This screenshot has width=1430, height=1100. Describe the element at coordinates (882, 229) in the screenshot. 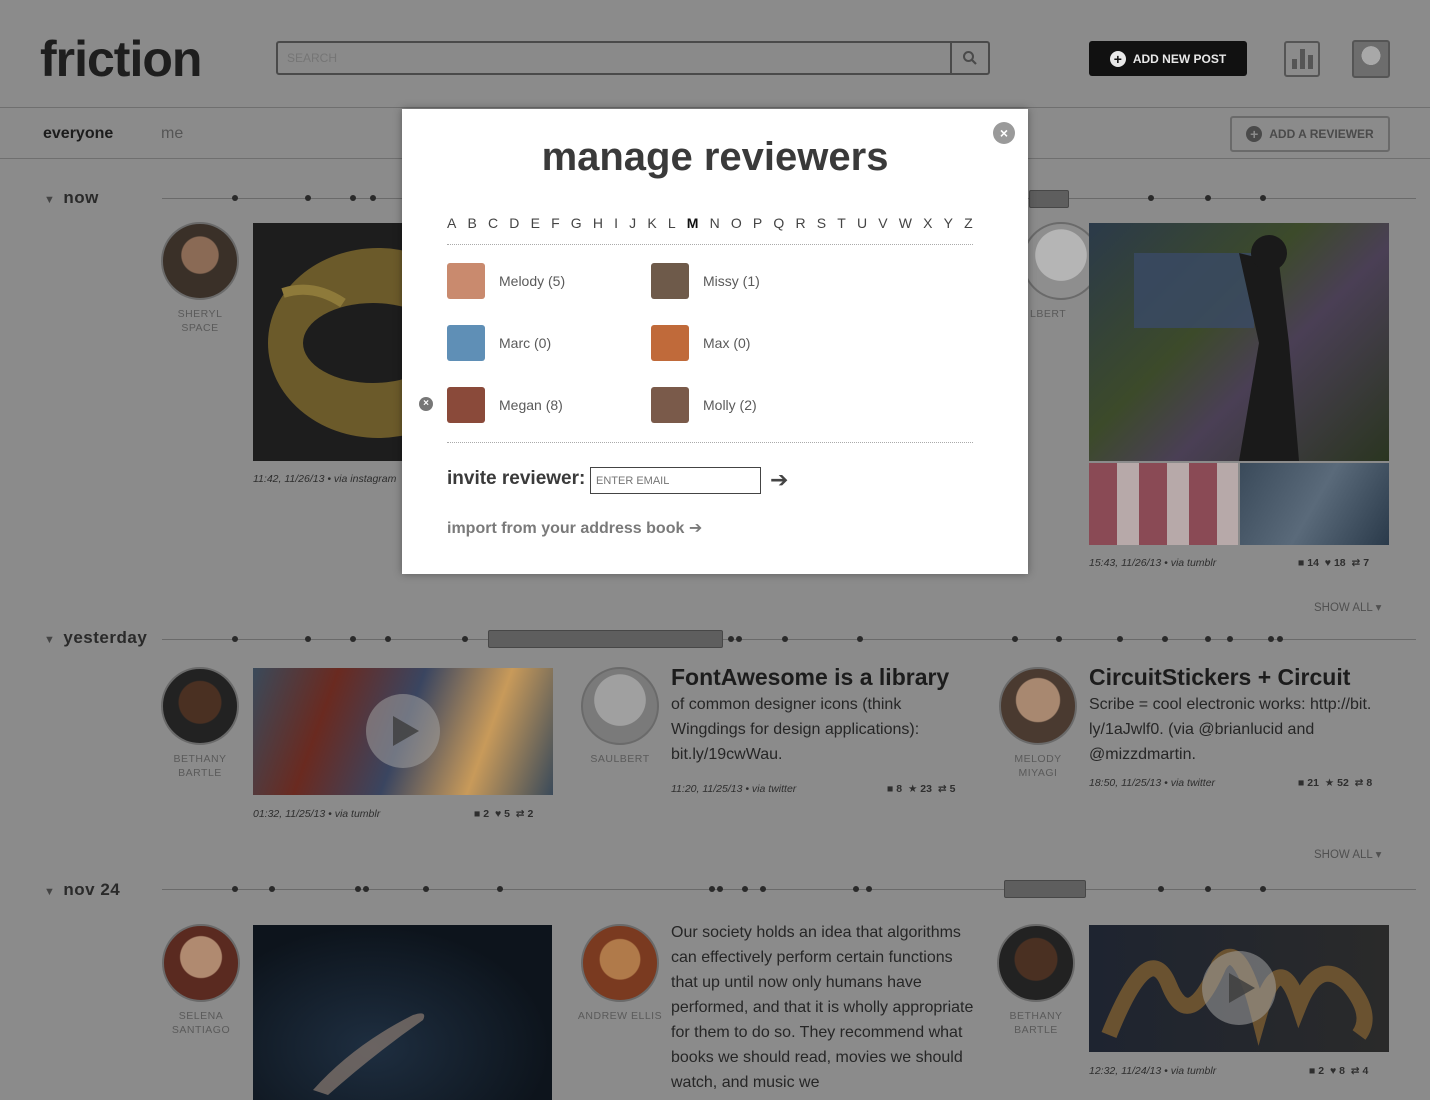

I see `alphabet-letter-v: V` at that location.